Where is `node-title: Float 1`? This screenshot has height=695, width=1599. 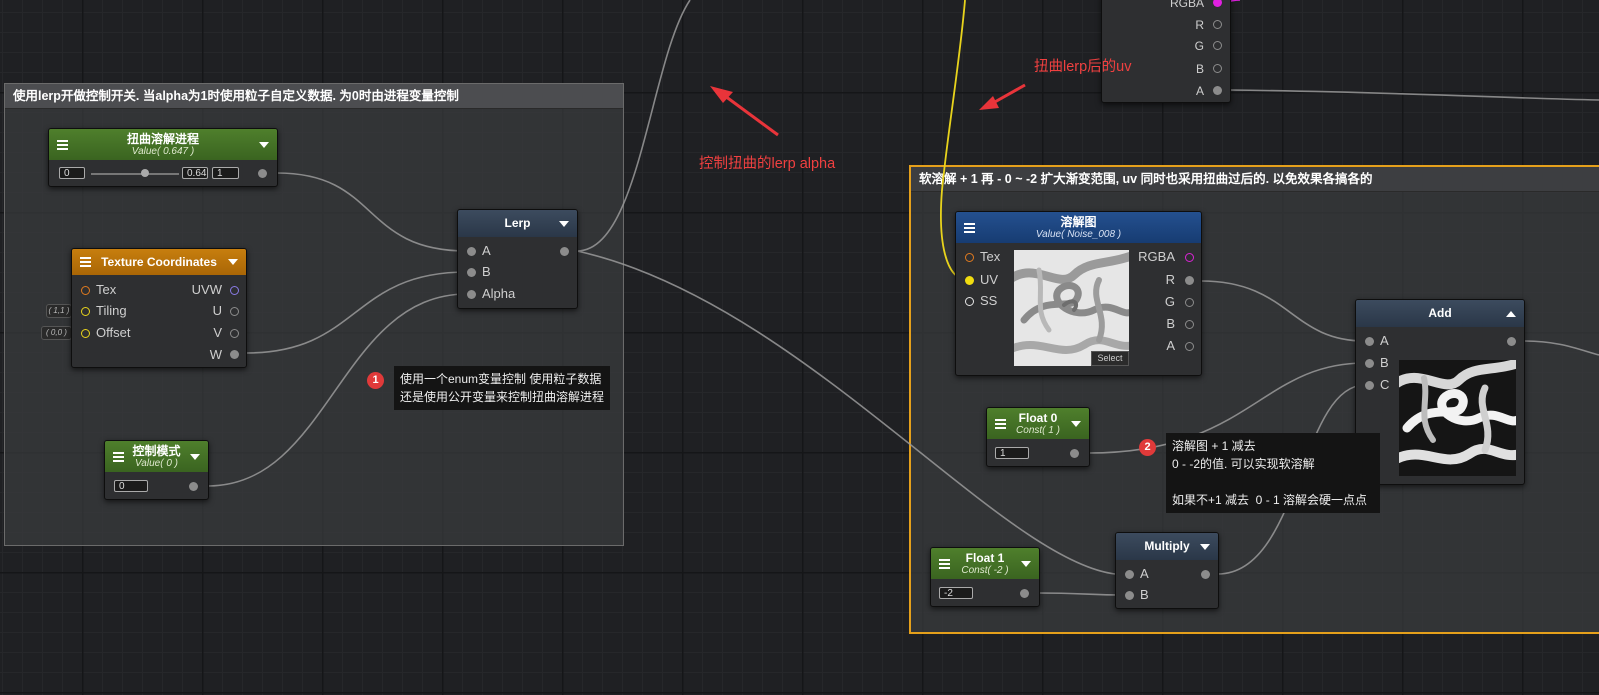
node-title: Float 1 is located at coordinates (985, 558).